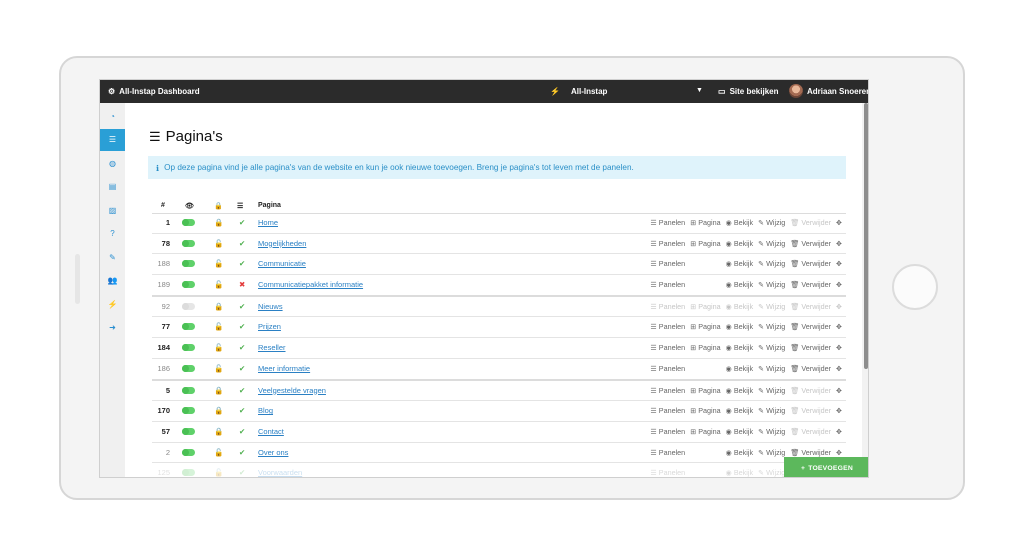 The height and width of the screenshot is (558, 1024). Describe the element at coordinates (112, 116) in the screenshot. I see `sidebar-item-dashboard: ◔` at that location.